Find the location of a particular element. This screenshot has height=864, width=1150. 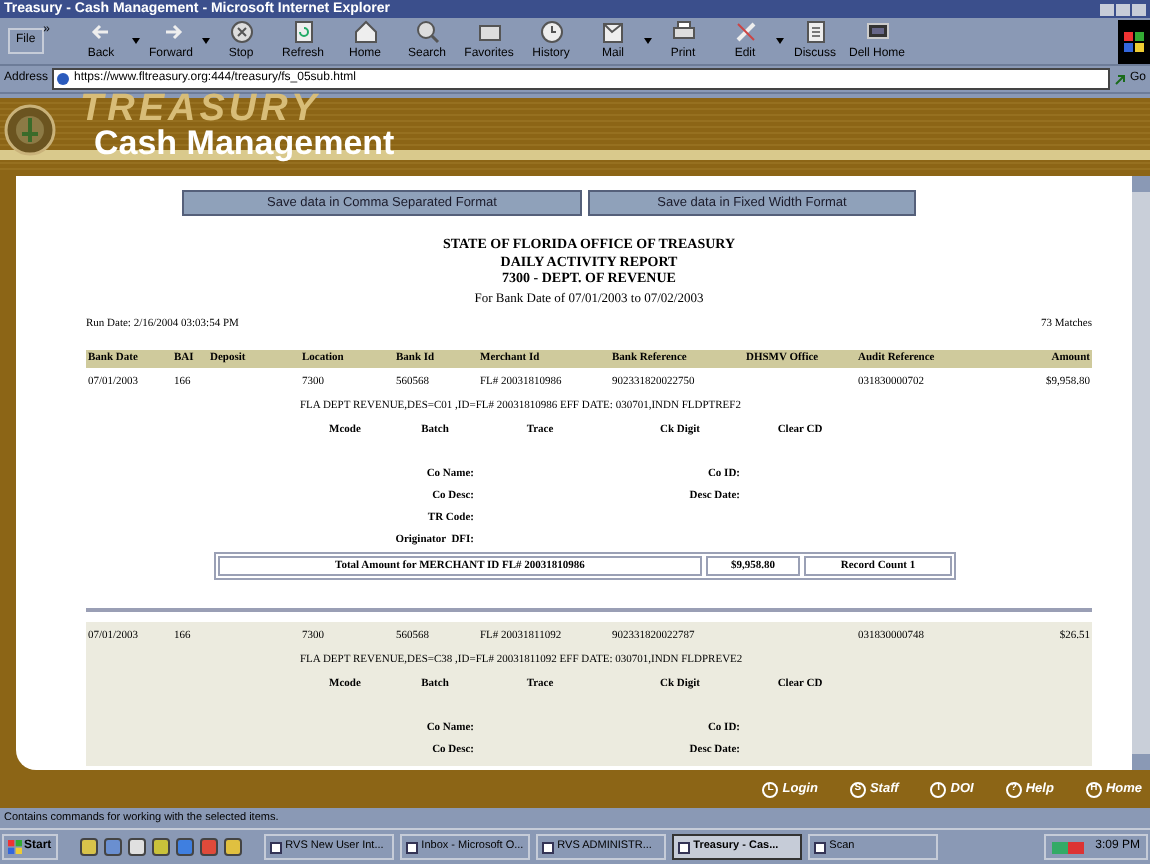

monitor-icon is located at coordinates (877, 32).